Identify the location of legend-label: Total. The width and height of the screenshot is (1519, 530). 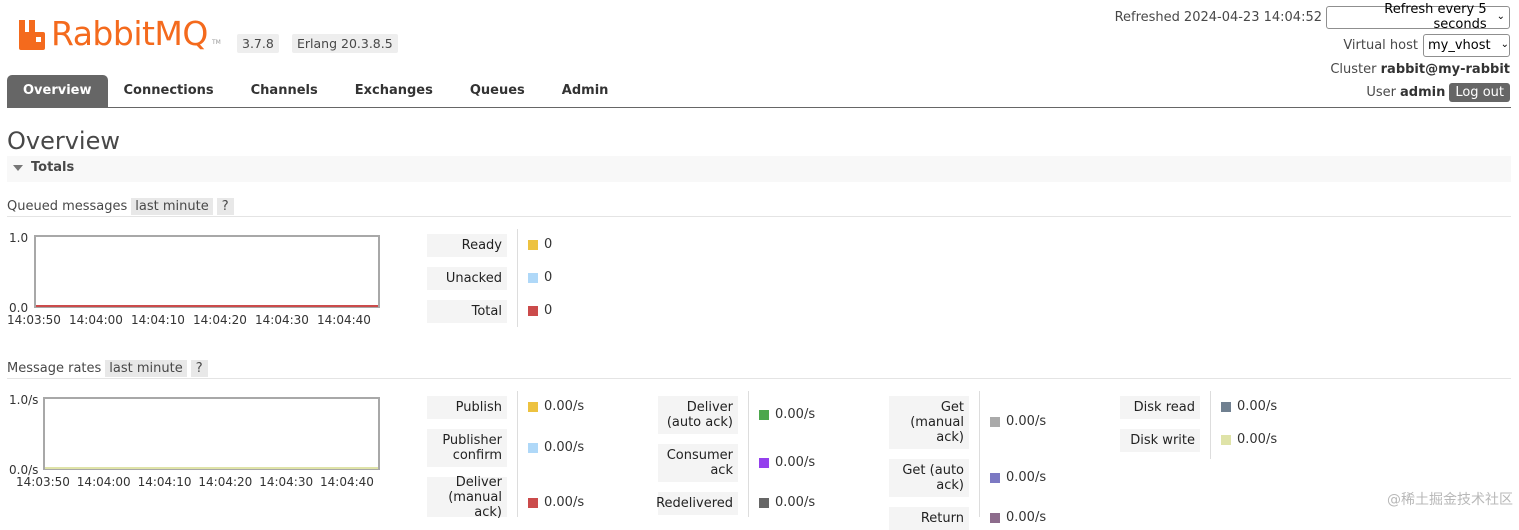
(467, 311).